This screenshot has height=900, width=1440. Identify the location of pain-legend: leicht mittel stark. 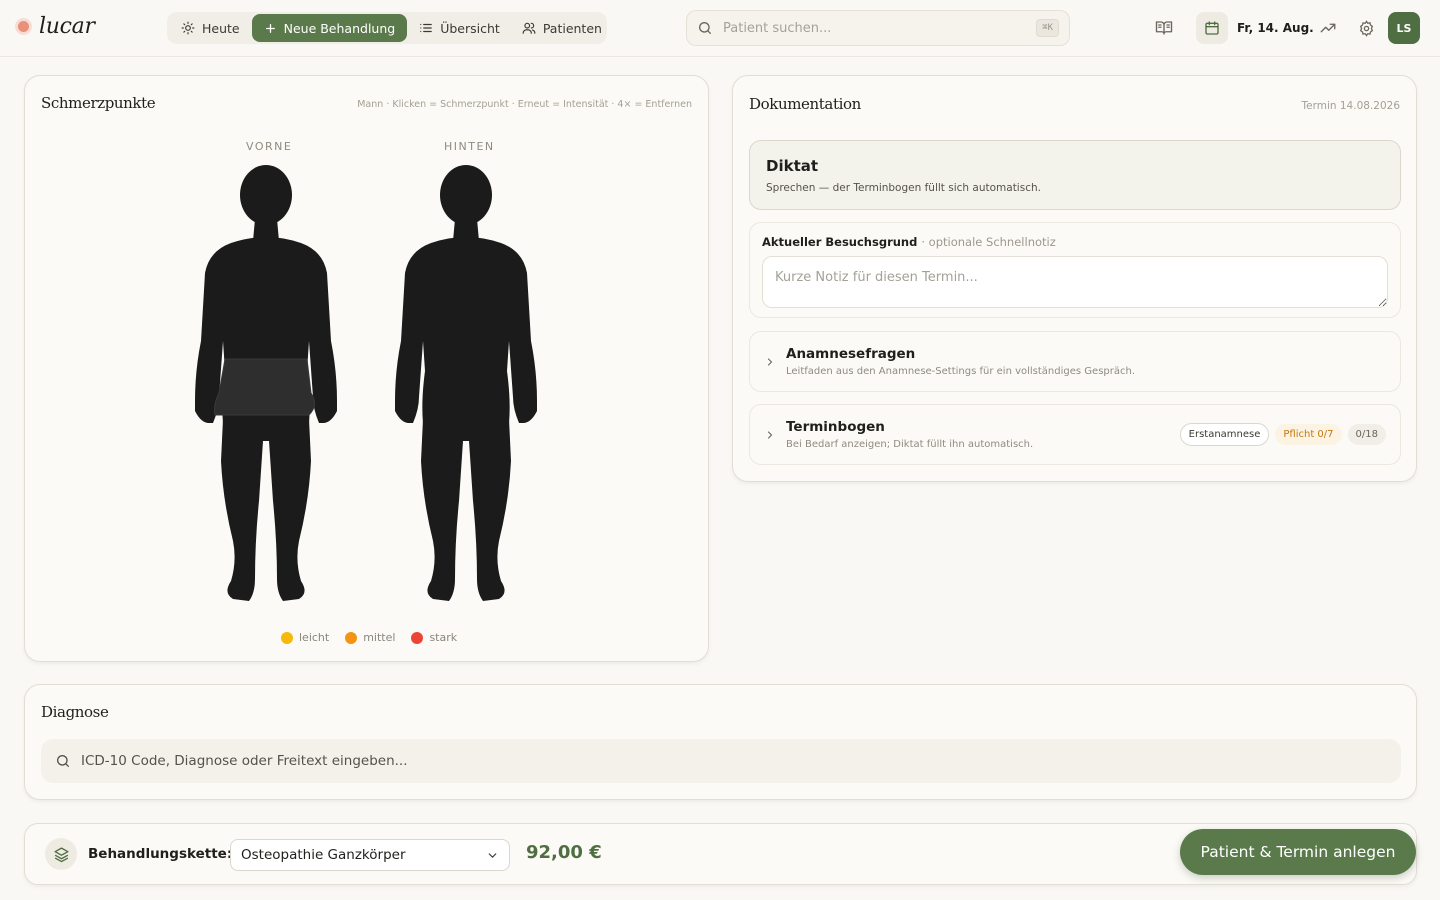
(377, 637).